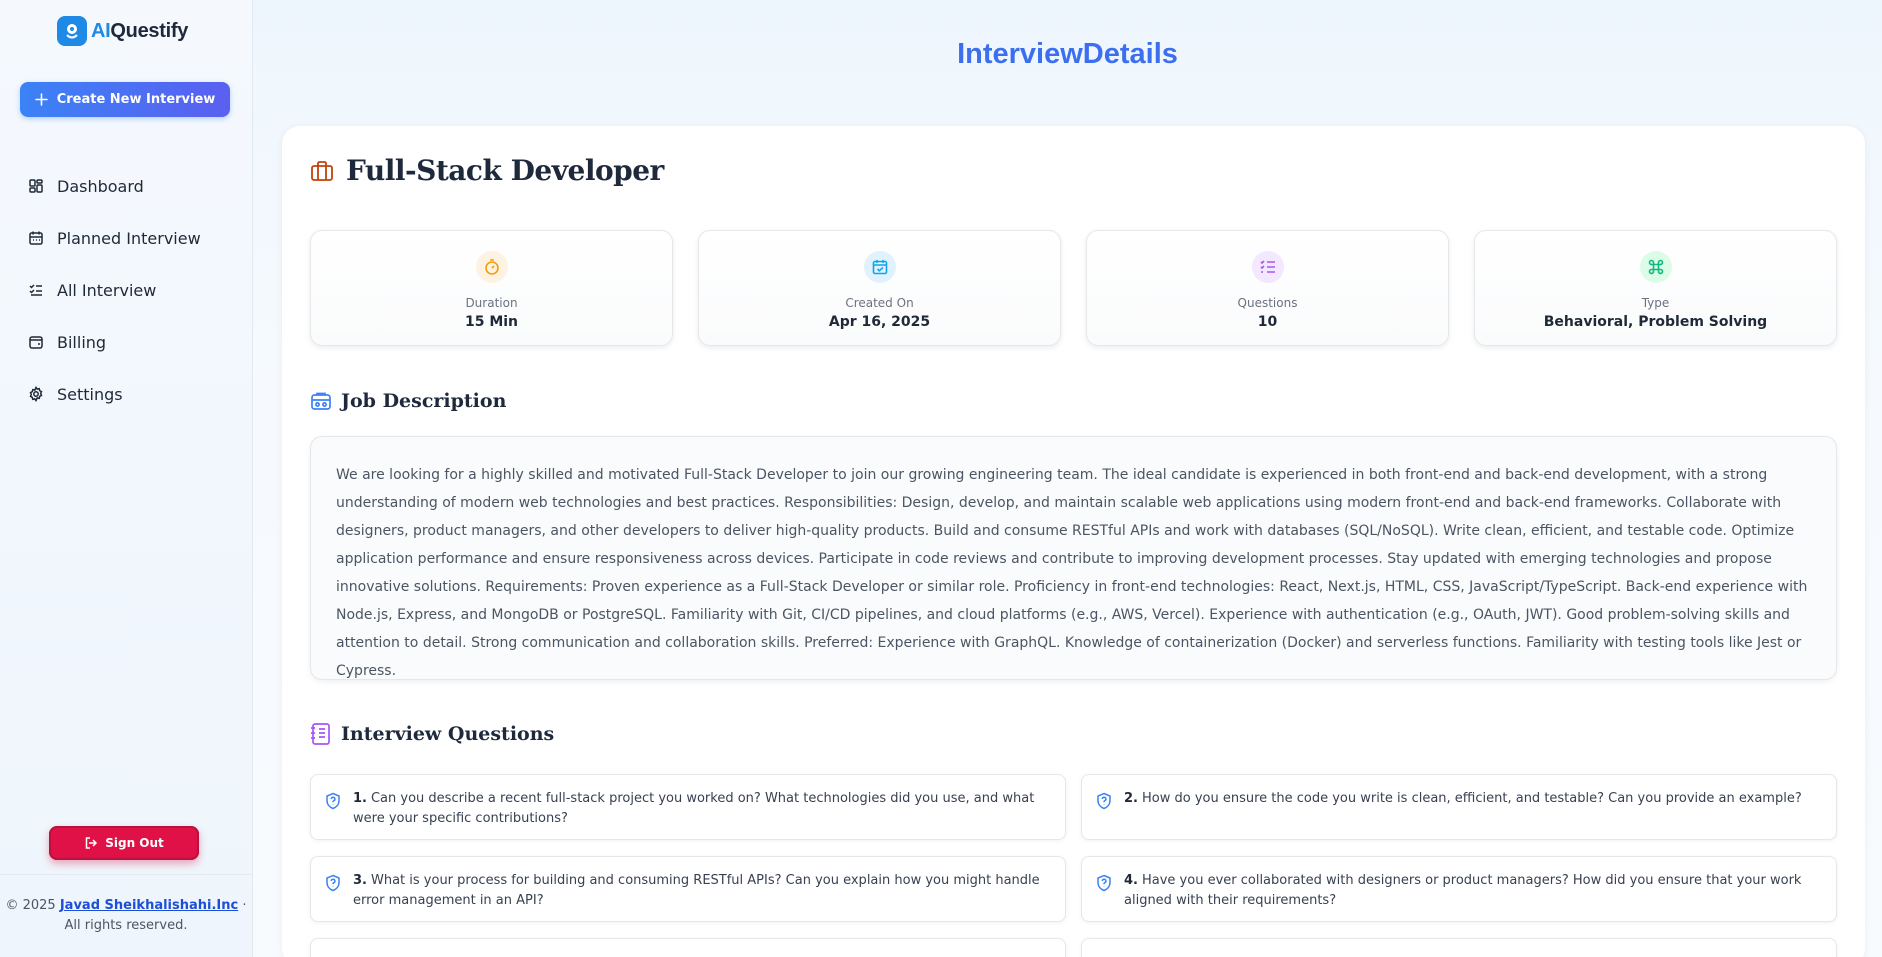 This screenshot has height=957, width=1882. I want to click on command-icon, so click(1655, 267).